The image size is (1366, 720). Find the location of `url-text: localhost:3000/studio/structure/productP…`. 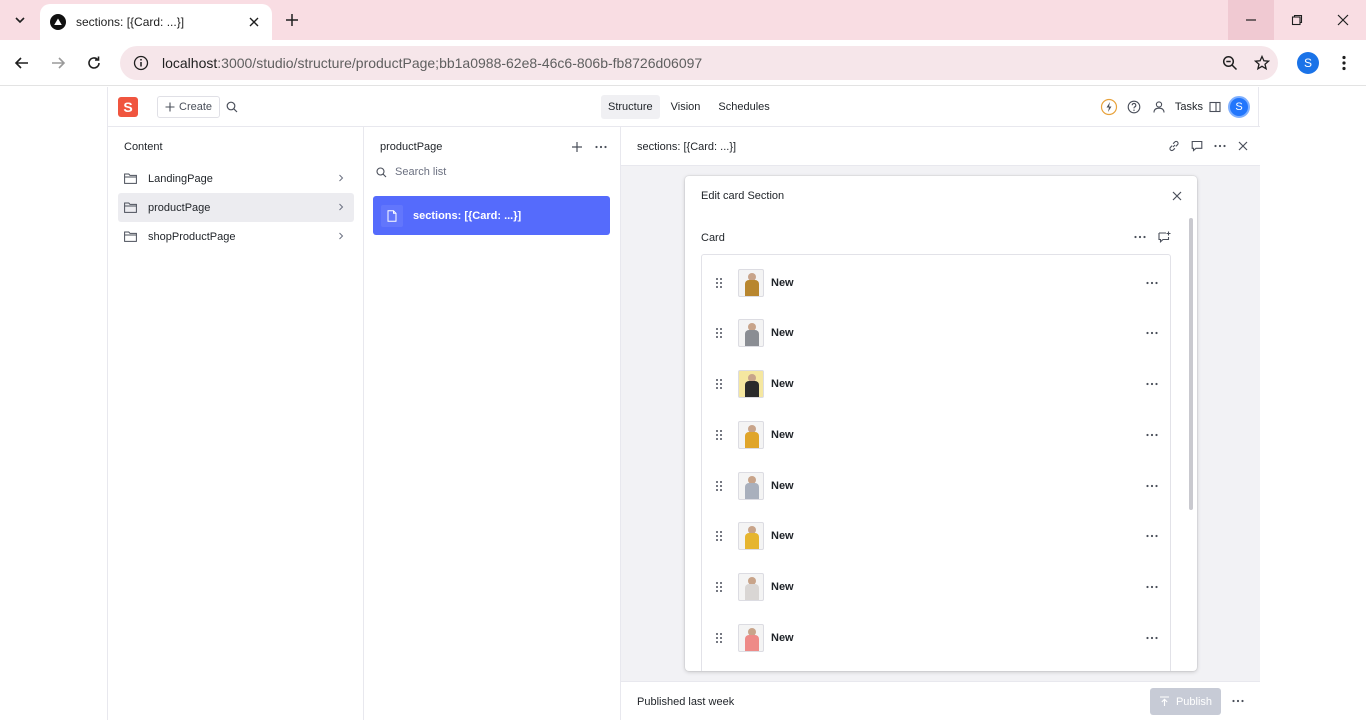

url-text: localhost:3000/studio/structure/productP… is located at coordinates (688, 63).